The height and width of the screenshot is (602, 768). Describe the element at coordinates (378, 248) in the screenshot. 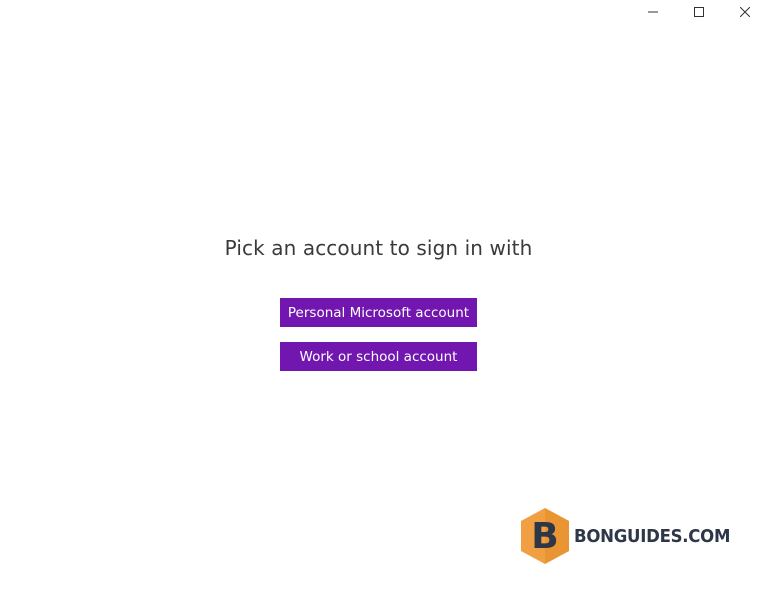

I see `page-title: Pick an account to sign in with` at that location.